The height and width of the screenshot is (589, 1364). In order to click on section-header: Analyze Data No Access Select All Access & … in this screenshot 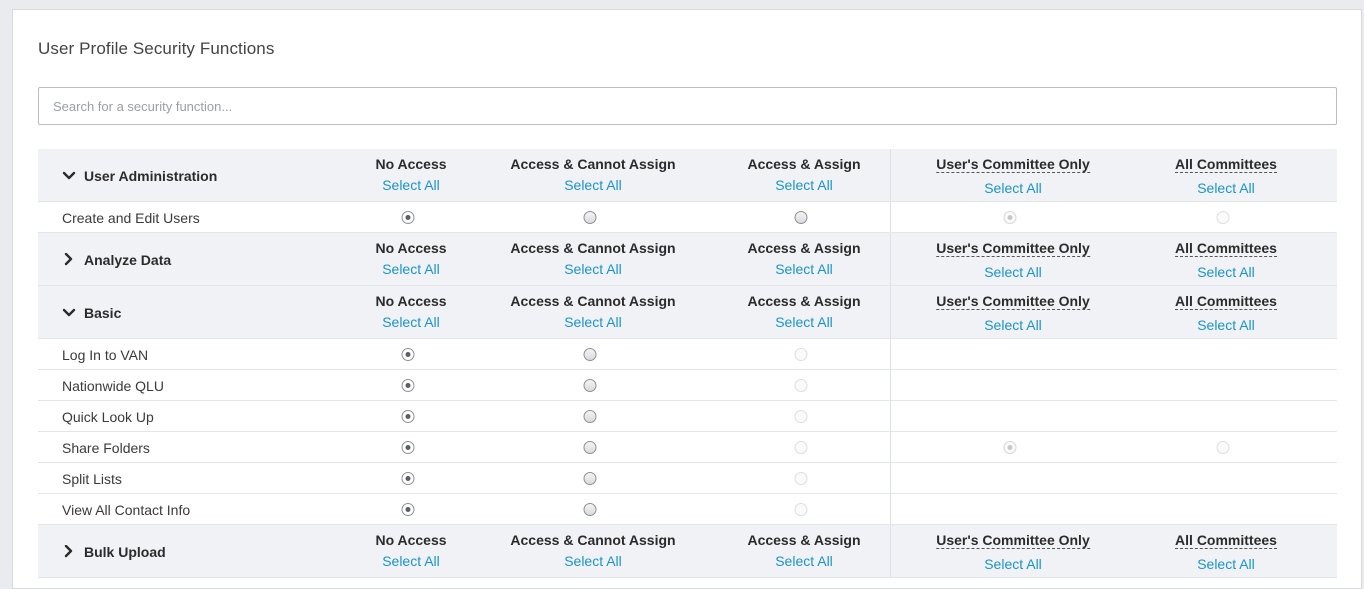, I will do `click(687, 259)`.